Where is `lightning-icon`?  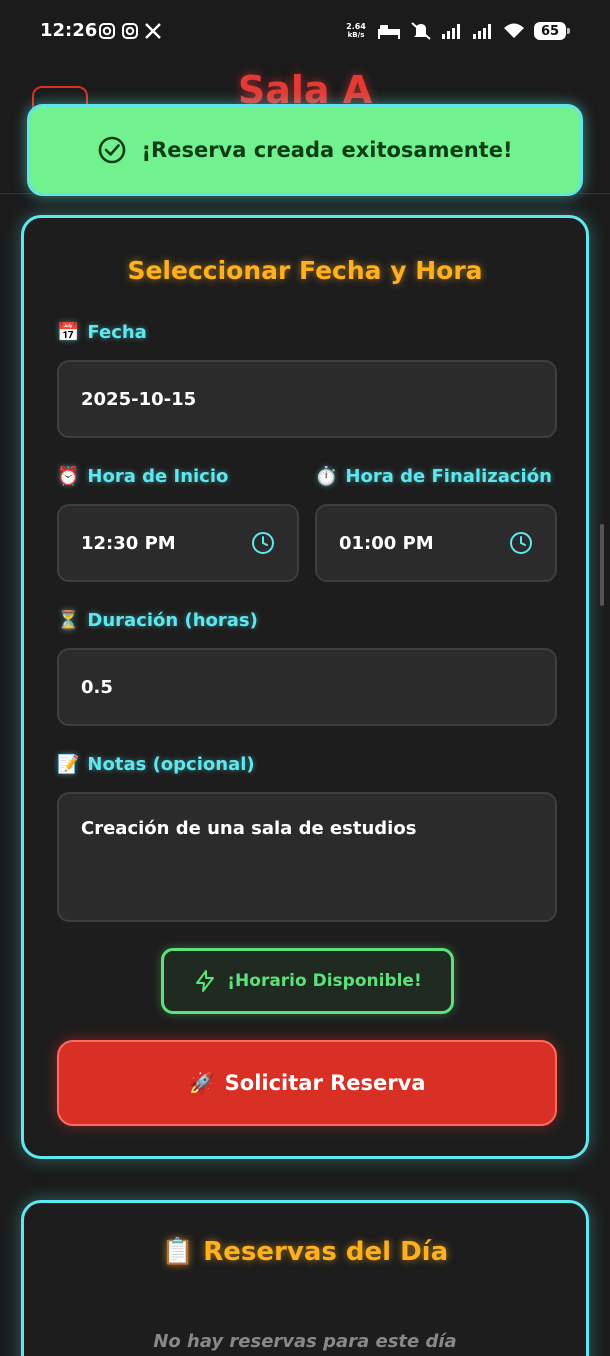 lightning-icon is located at coordinates (205, 981).